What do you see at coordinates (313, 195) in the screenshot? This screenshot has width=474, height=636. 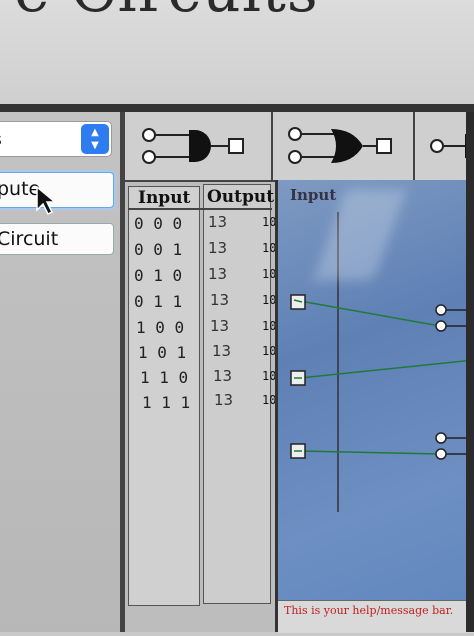 I see `canvas-input-label: Input` at bounding box center [313, 195].